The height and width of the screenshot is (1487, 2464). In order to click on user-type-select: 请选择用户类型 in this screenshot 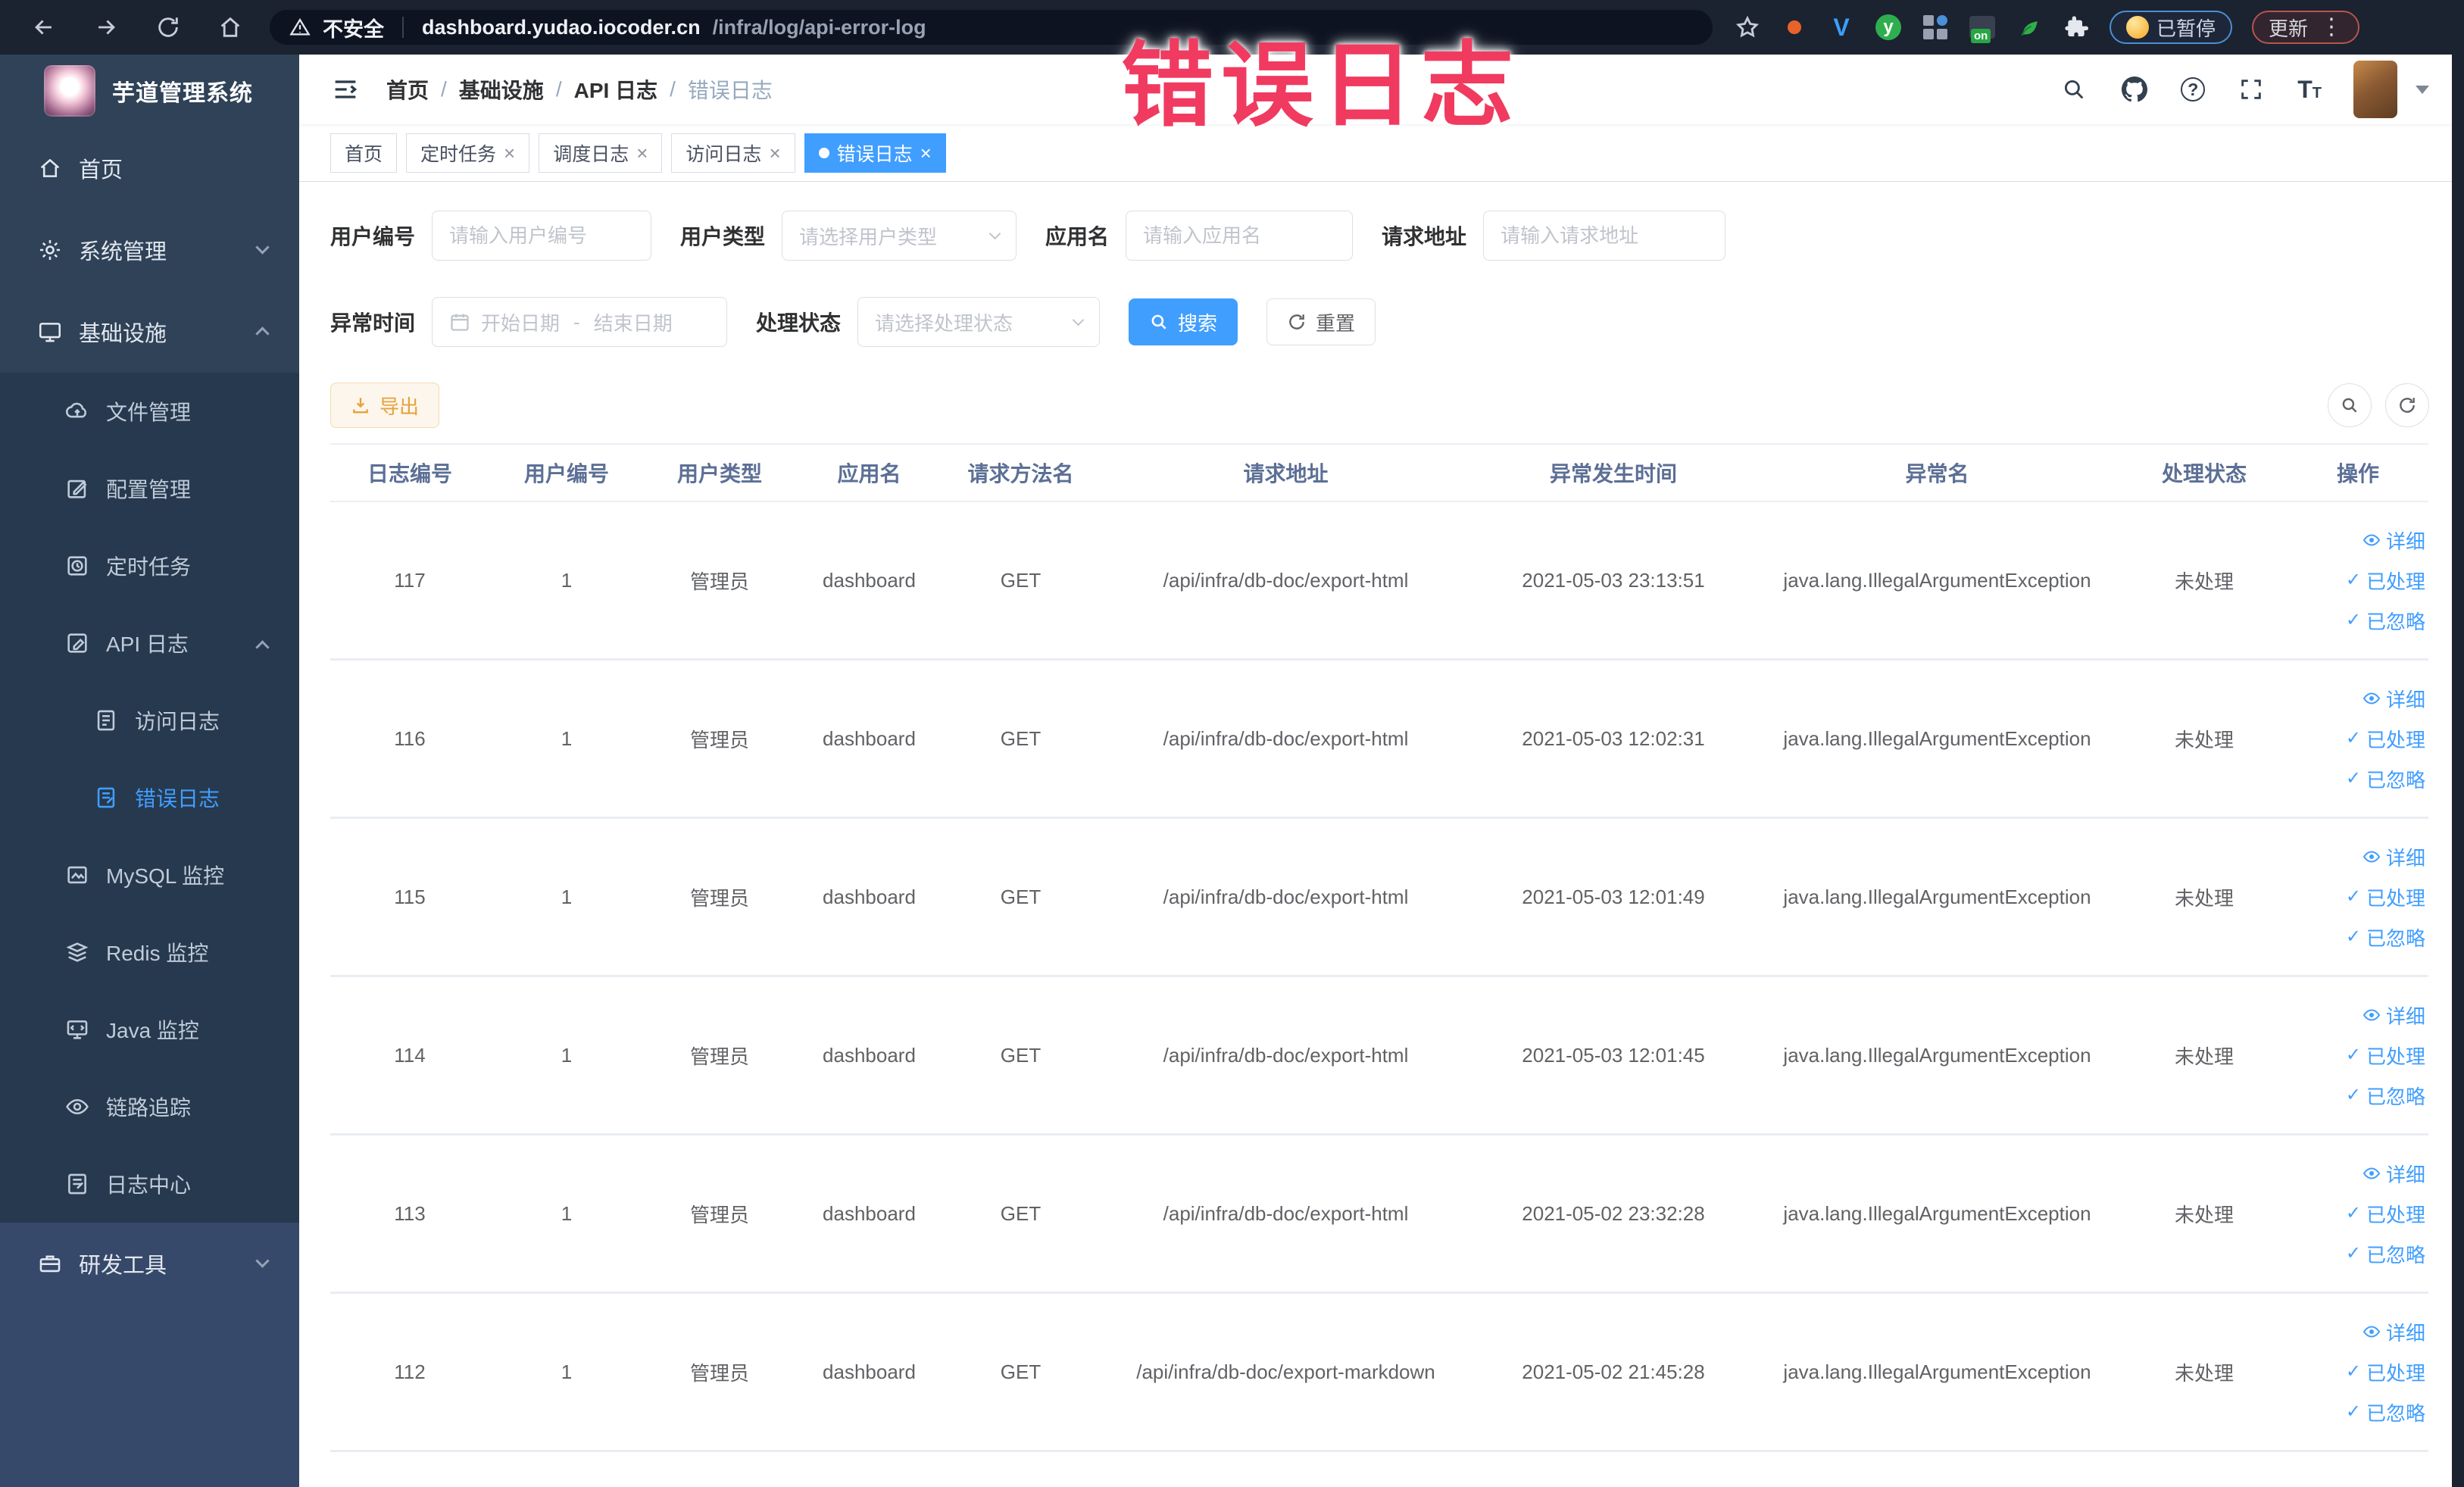, I will do `click(899, 236)`.